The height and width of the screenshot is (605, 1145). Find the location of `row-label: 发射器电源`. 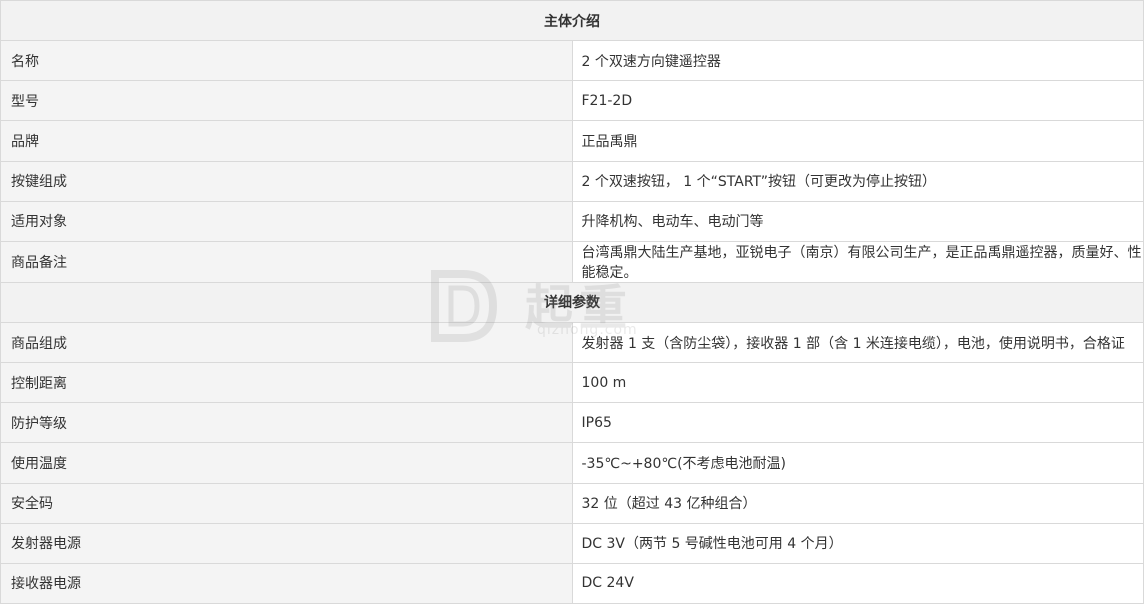

row-label: 发射器电源 is located at coordinates (286, 543).